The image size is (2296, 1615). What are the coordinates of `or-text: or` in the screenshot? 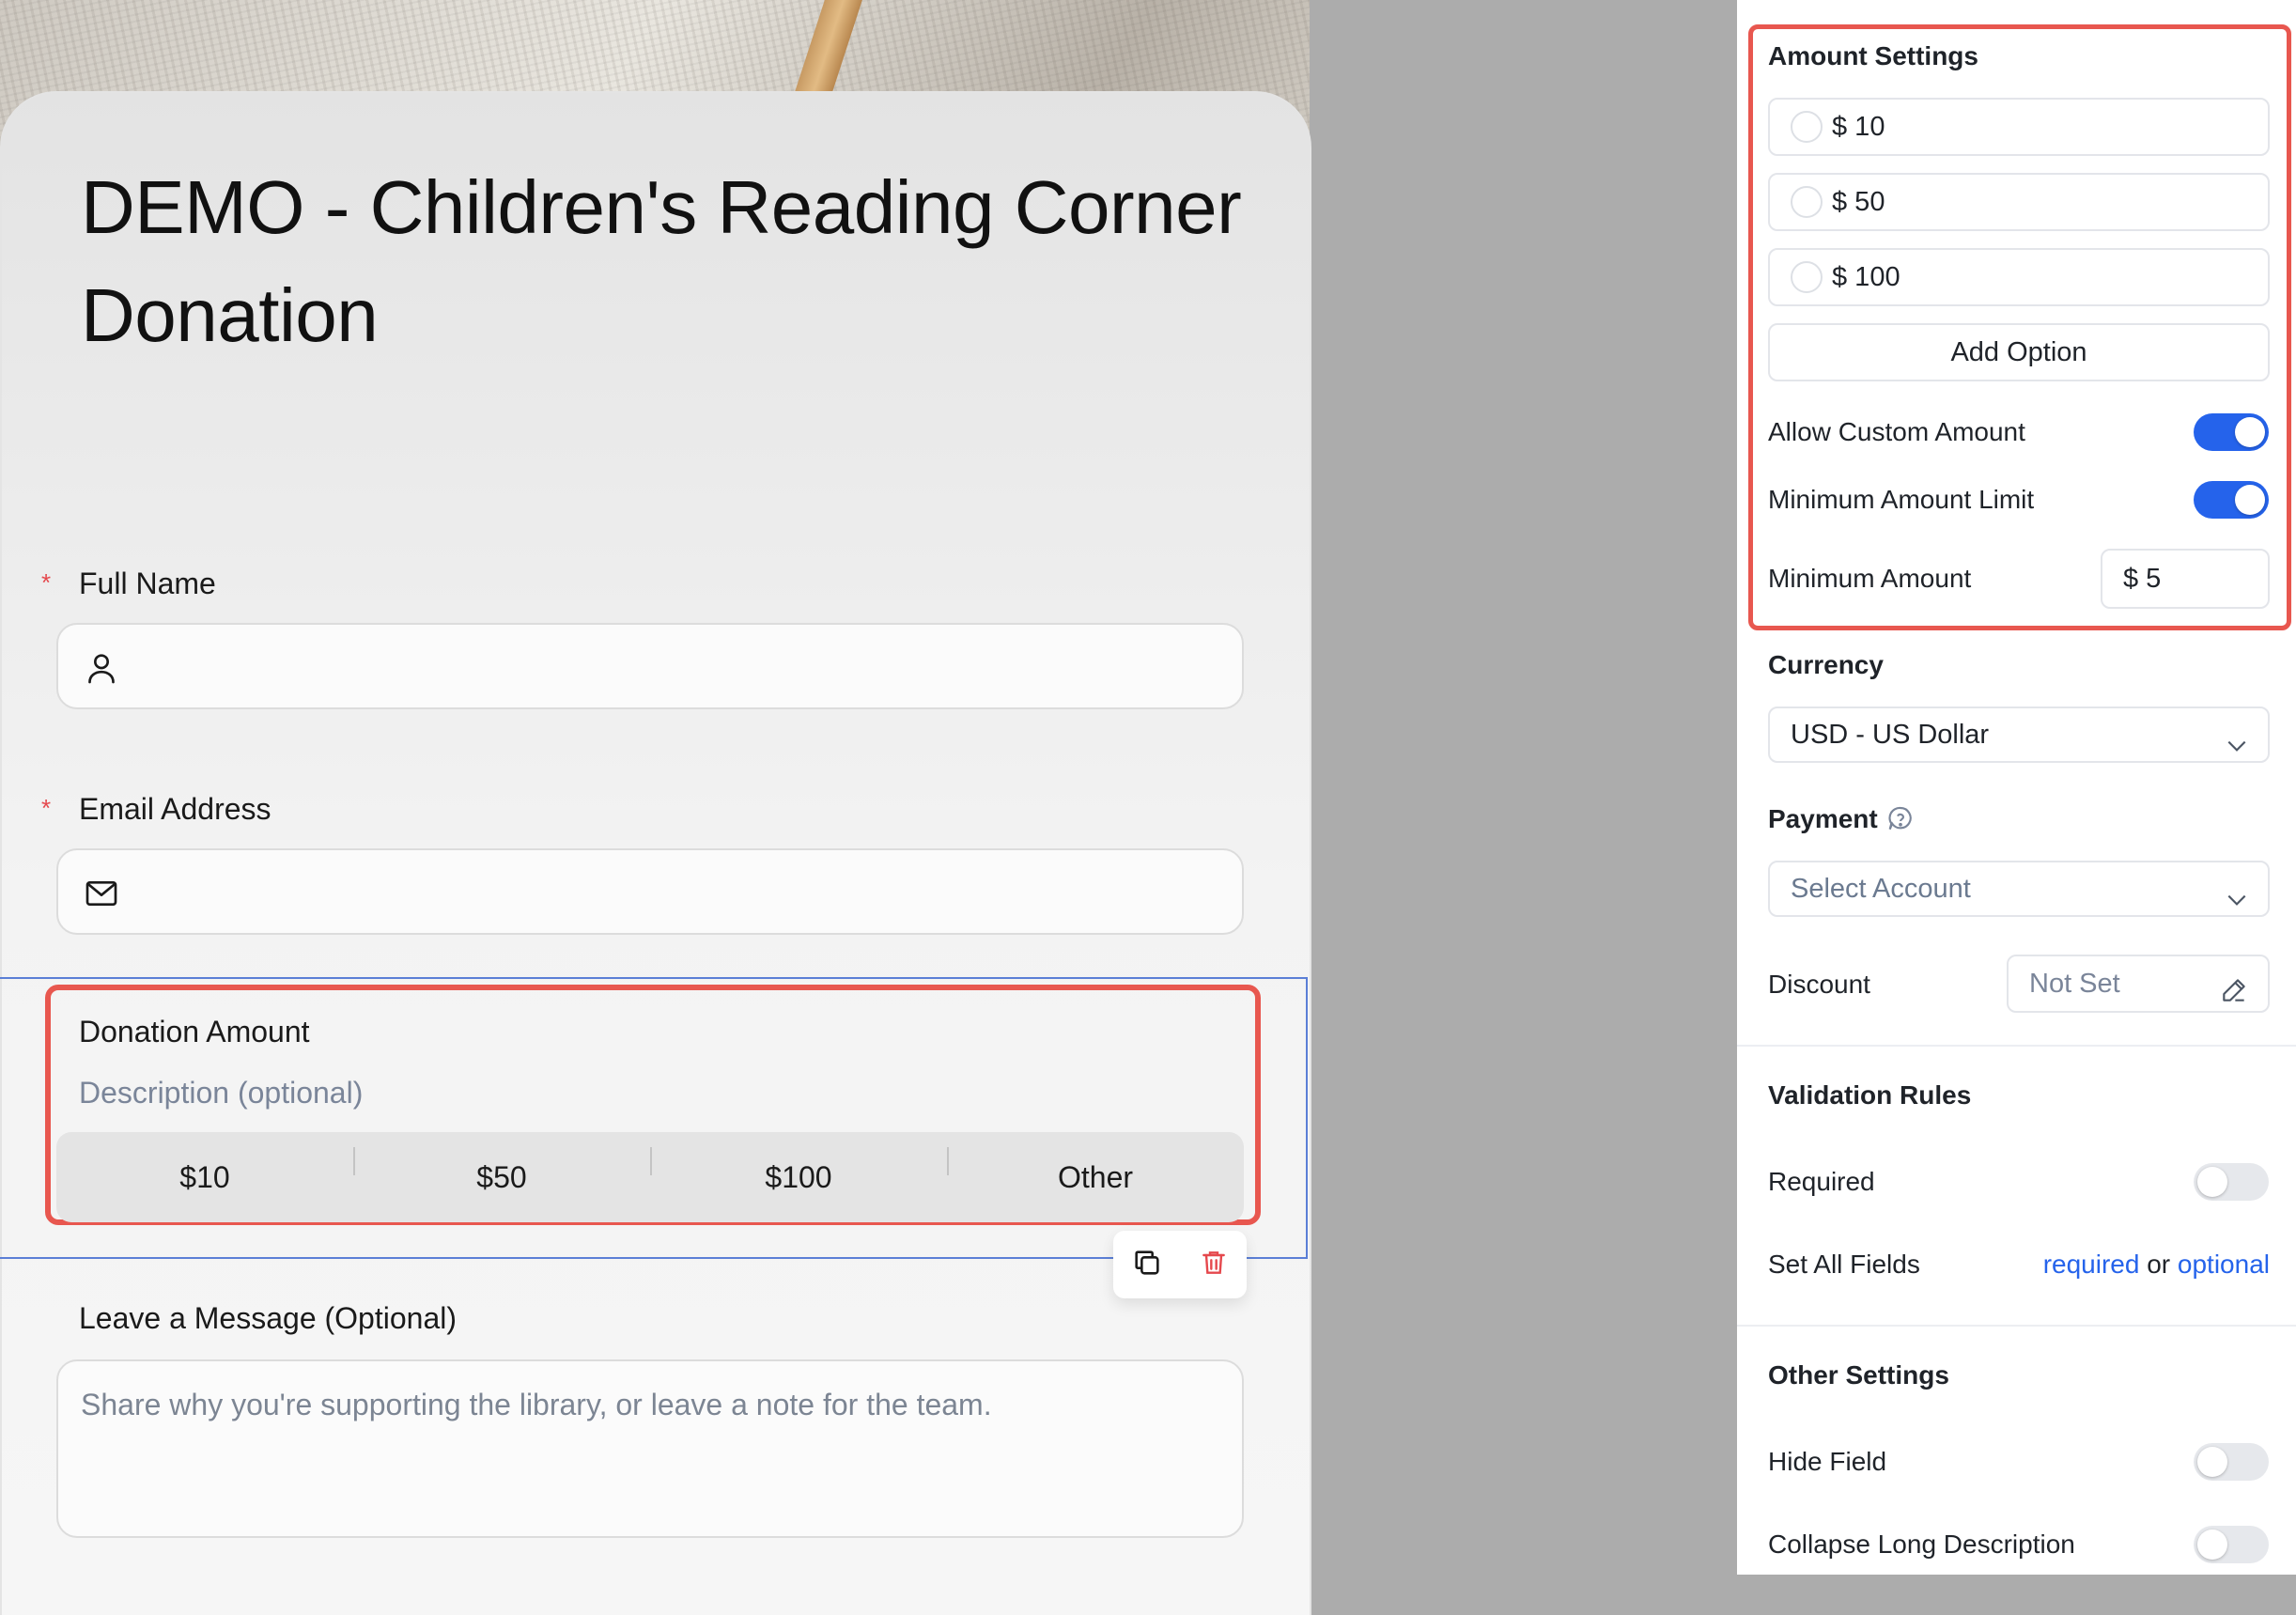 It's located at (2159, 1264).